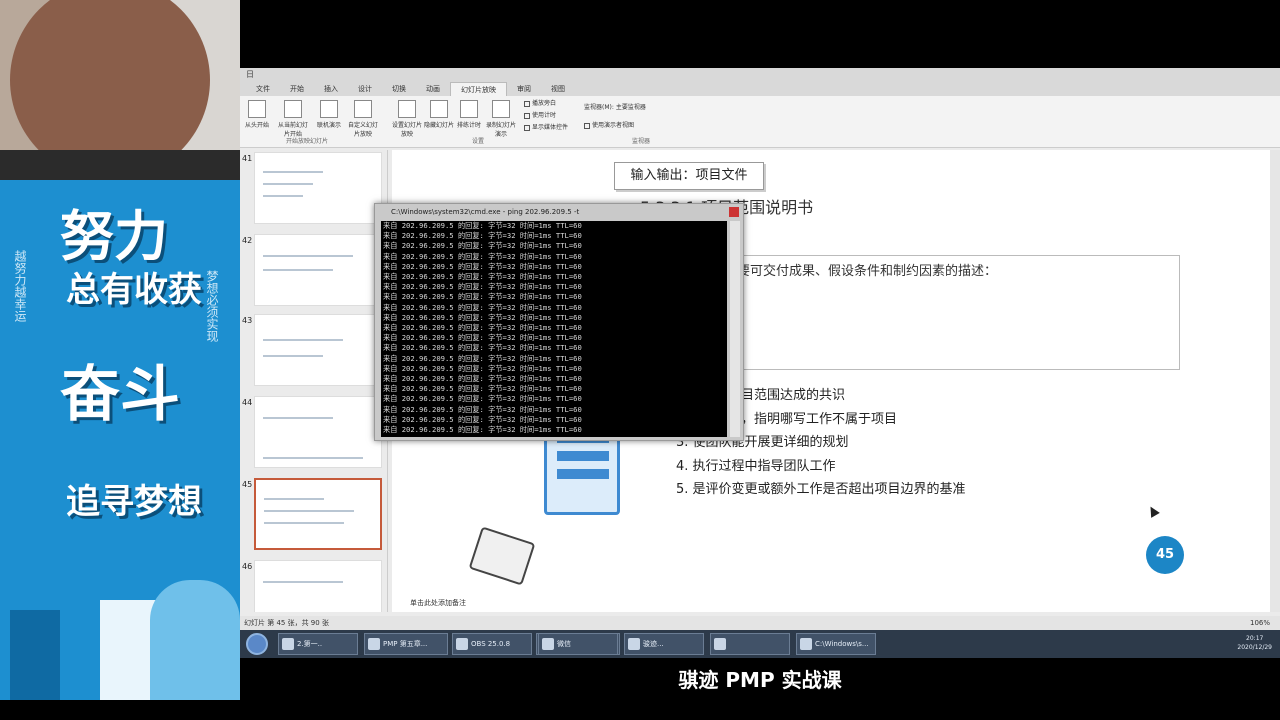 The height and width of the screenshot is (720, 1280). What do you see at coordinates (613, 125) in the screenshot?
I see `checkbox-label: 使用演示者视图` at bounding box center [613, 125].